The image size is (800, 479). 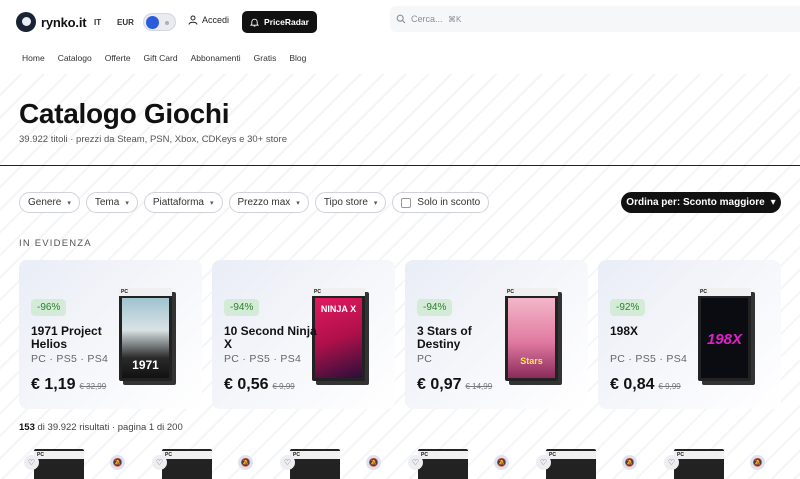 I want to click on game-title: 3 Stars of Destiny, so click(x=444, y=337).